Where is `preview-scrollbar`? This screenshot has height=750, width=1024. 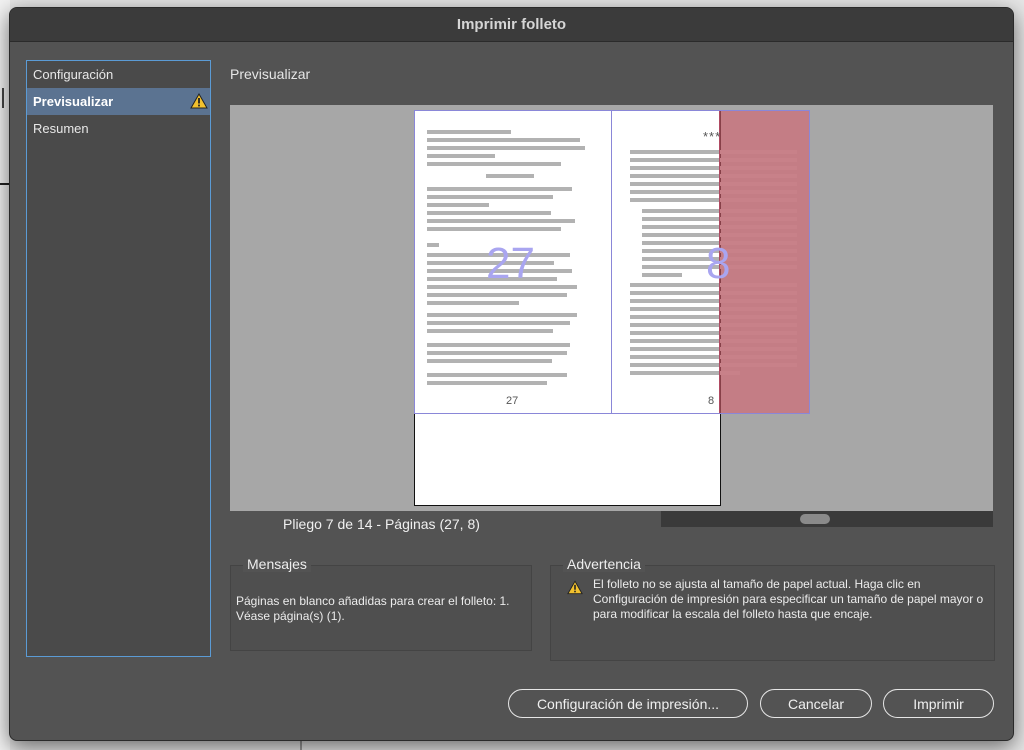 preview-scrollbar is located at coordinates (827, 519).